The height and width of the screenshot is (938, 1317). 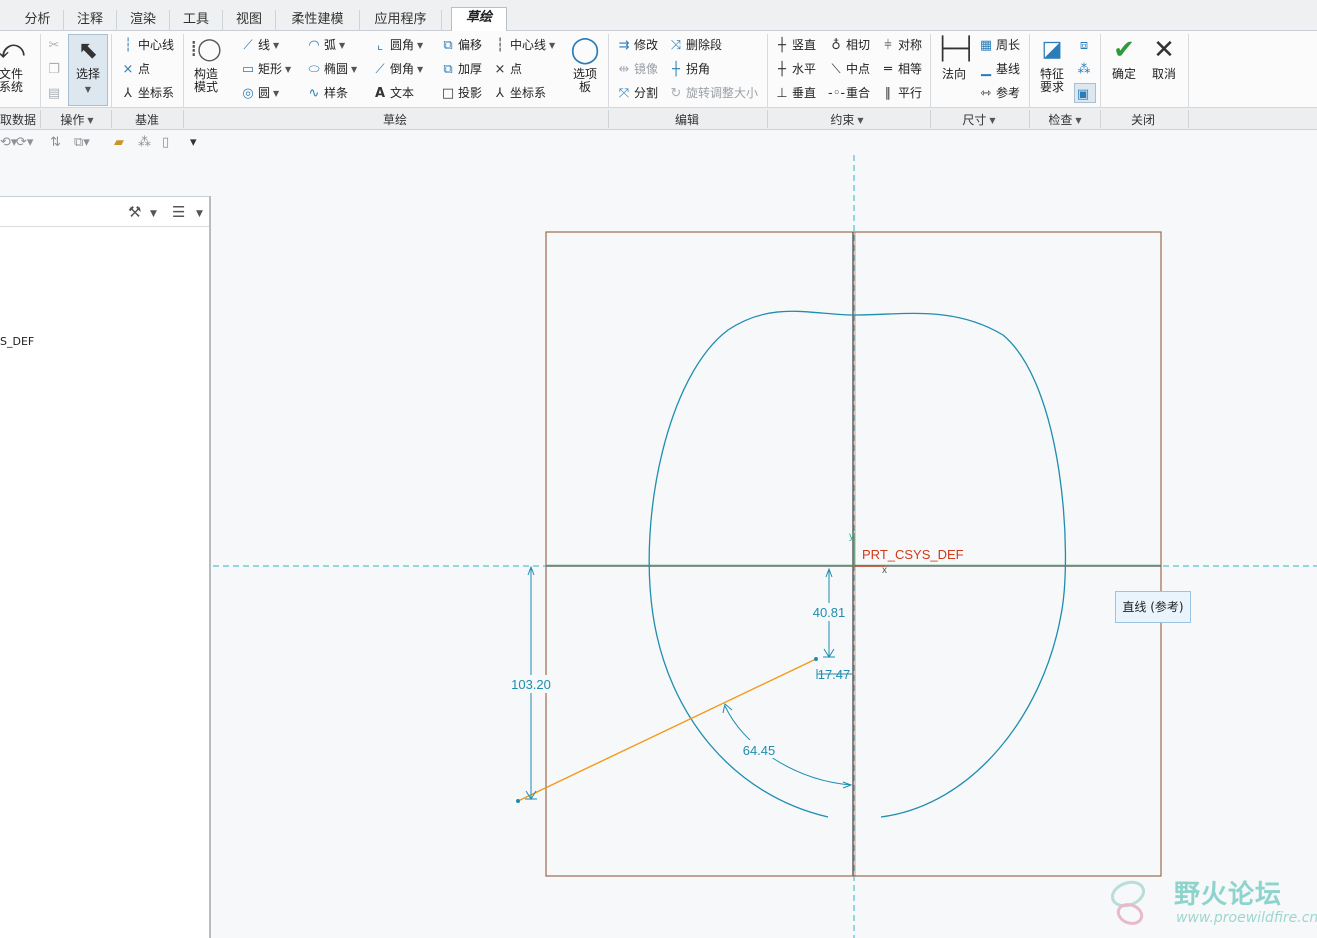 What do you see at coordinates (999, 45) in the screenshot?
I see `perimeter-button: ▦ 周长` at bounding box center [999, 45].